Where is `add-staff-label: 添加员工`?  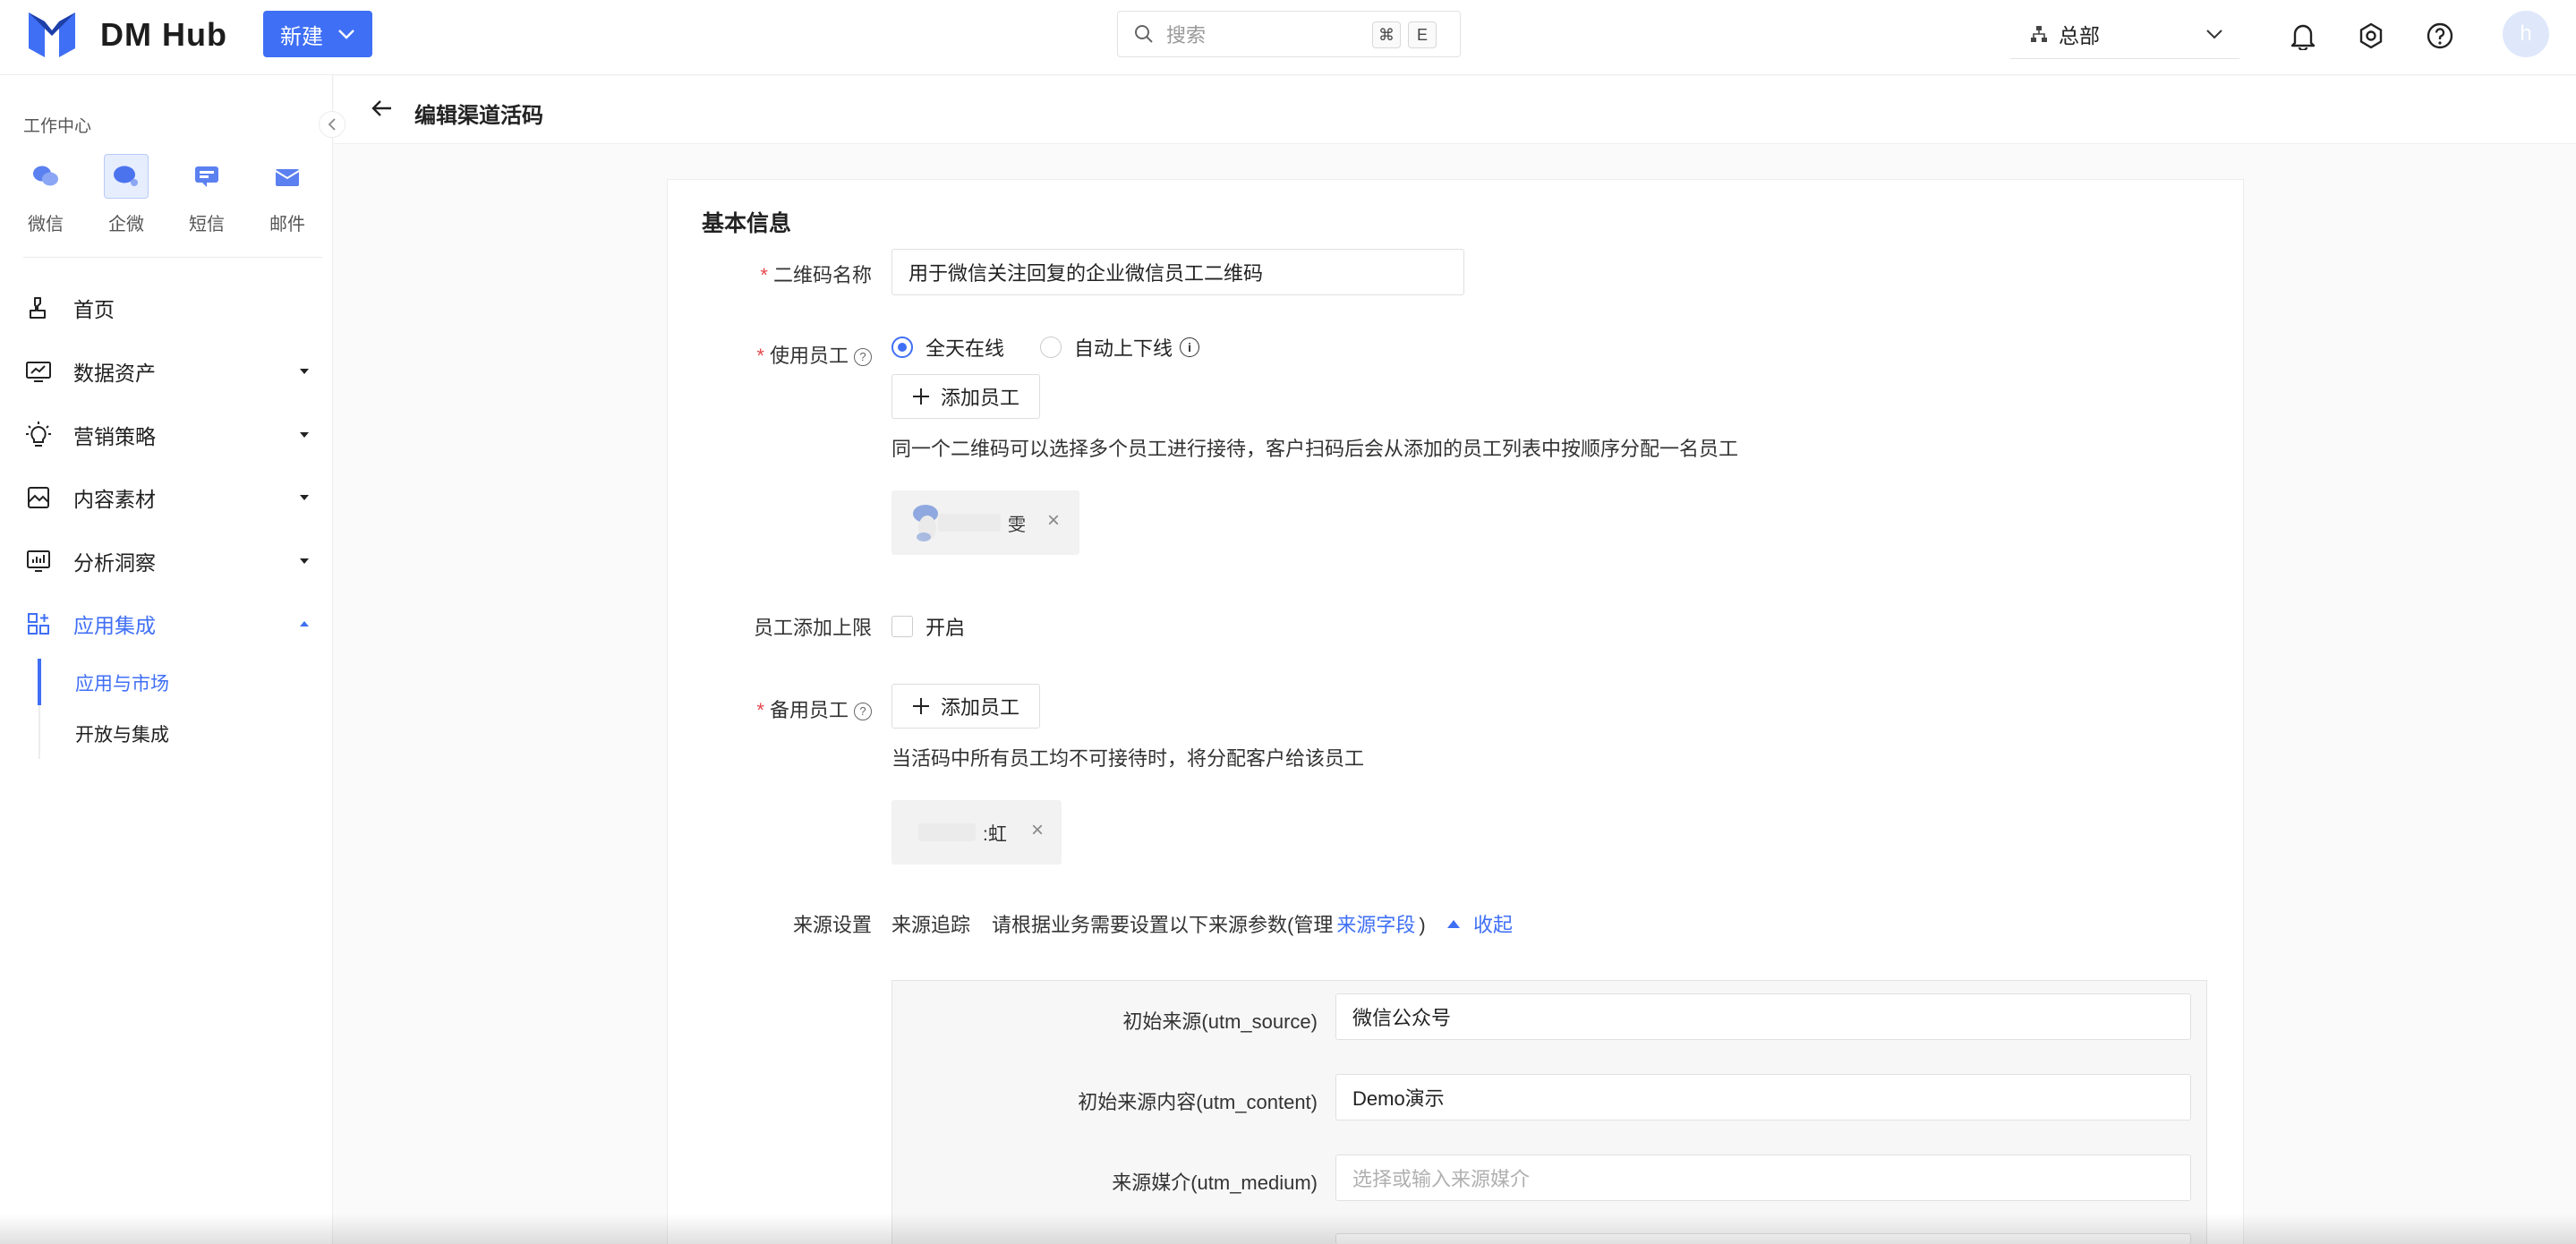
add-staff-label: 添加员工 is located at coordinates (979, 398).